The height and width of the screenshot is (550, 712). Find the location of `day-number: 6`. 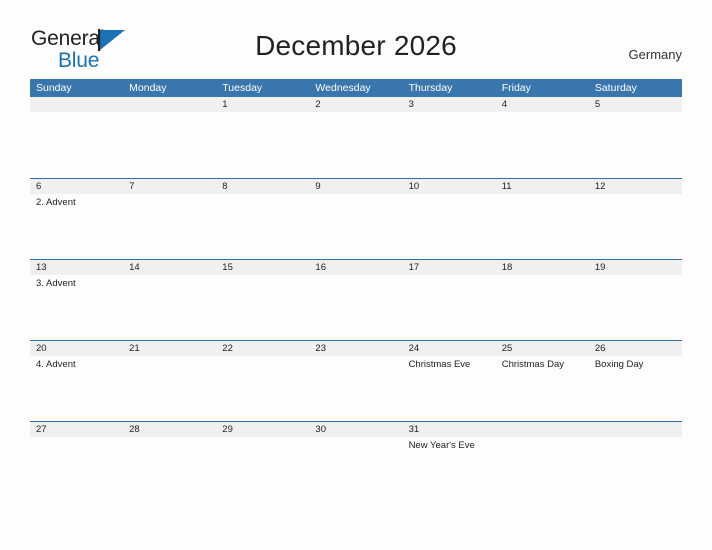

day-number: 6 is located at coordinates (77, 186).